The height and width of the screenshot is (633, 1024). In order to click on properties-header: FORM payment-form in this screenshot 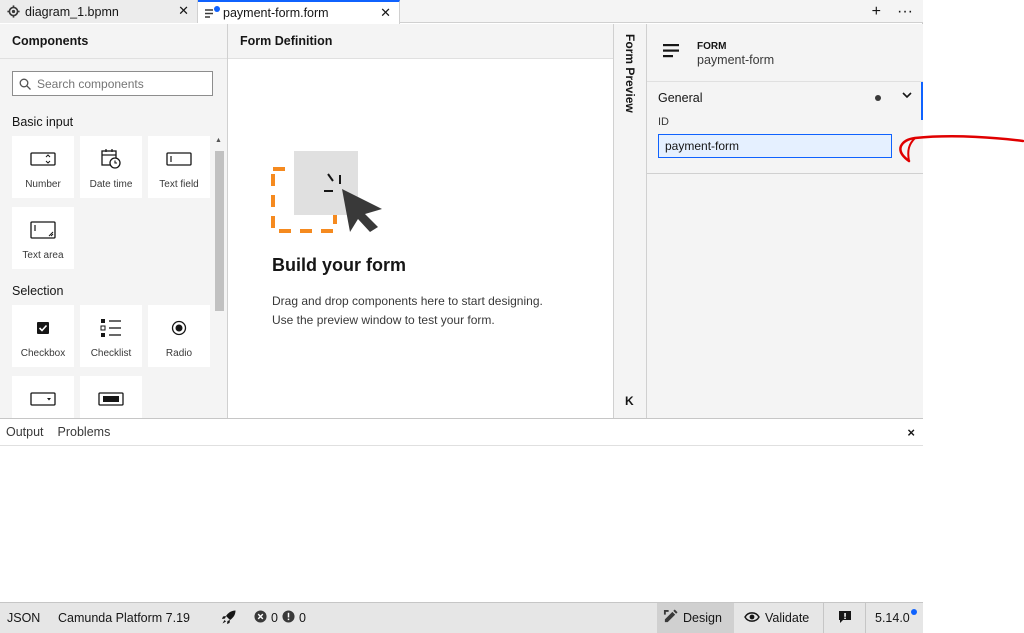, I will do `click(785, 53)`.